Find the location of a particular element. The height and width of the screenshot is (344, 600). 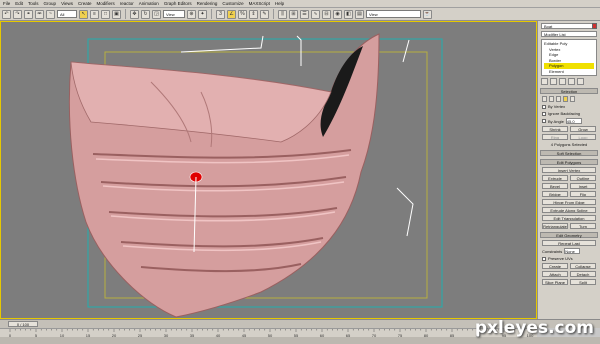

edit-triangulation-button: Edit Triangulation is located at coordinates (569, 218).